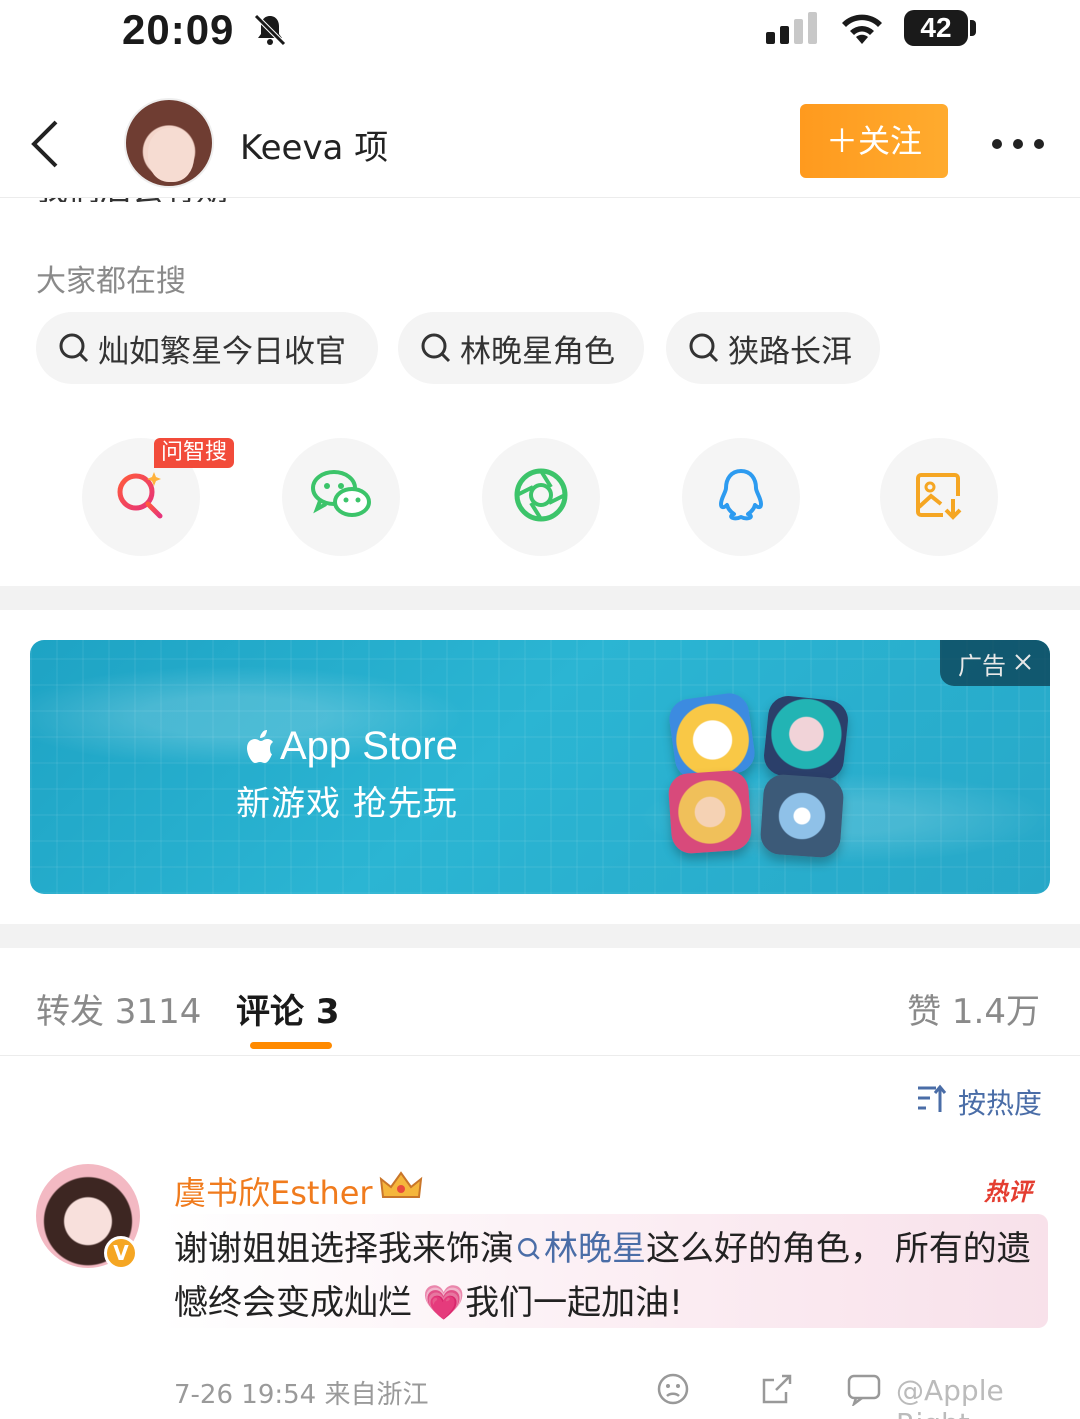  I want to click on battery-nub, so click(973, 28).